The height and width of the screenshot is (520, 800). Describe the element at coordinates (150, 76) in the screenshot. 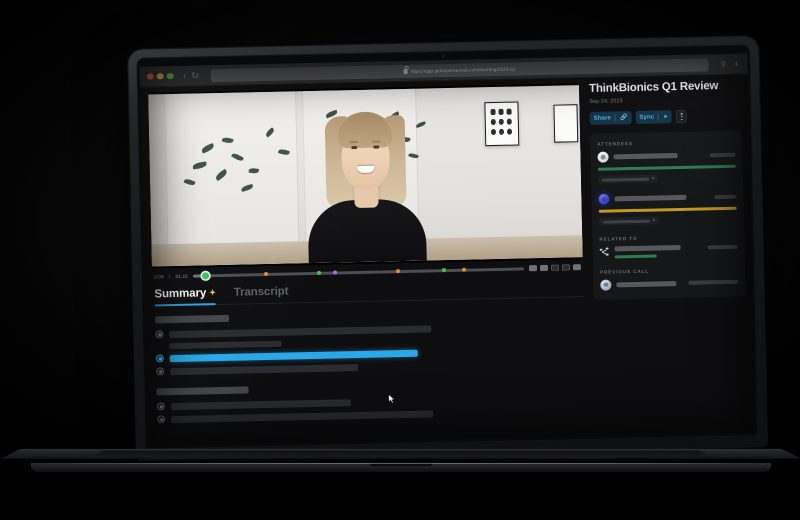

I see `close-window-icon` at that location.